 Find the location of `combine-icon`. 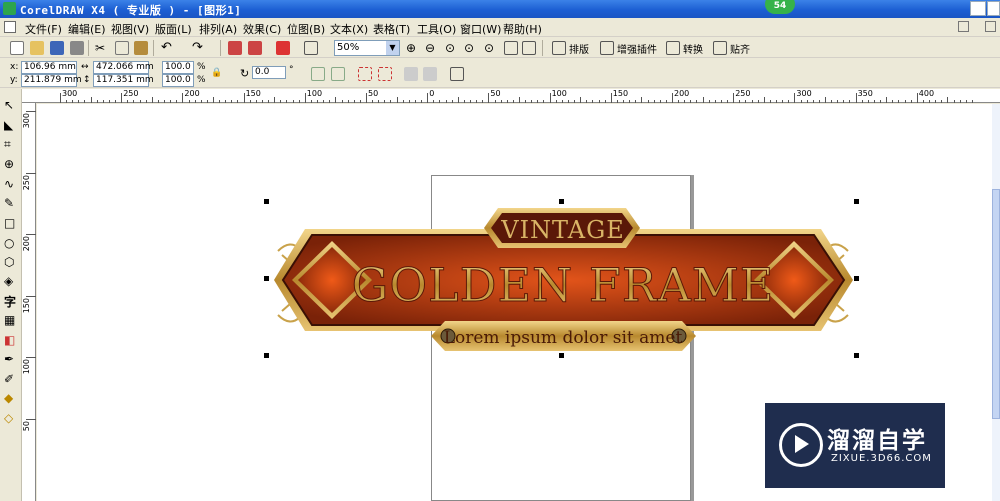

combine-icon is located at coordinates (411, 74).